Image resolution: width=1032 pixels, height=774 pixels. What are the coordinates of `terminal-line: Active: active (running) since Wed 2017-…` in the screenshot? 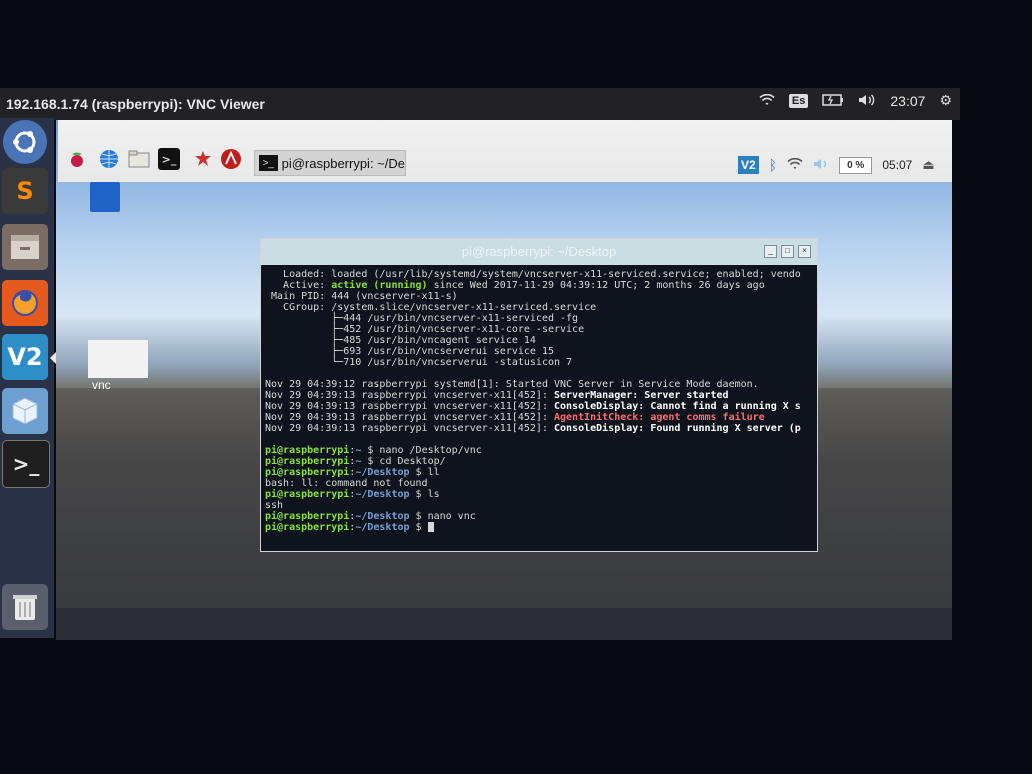 It's located at (539, 285).